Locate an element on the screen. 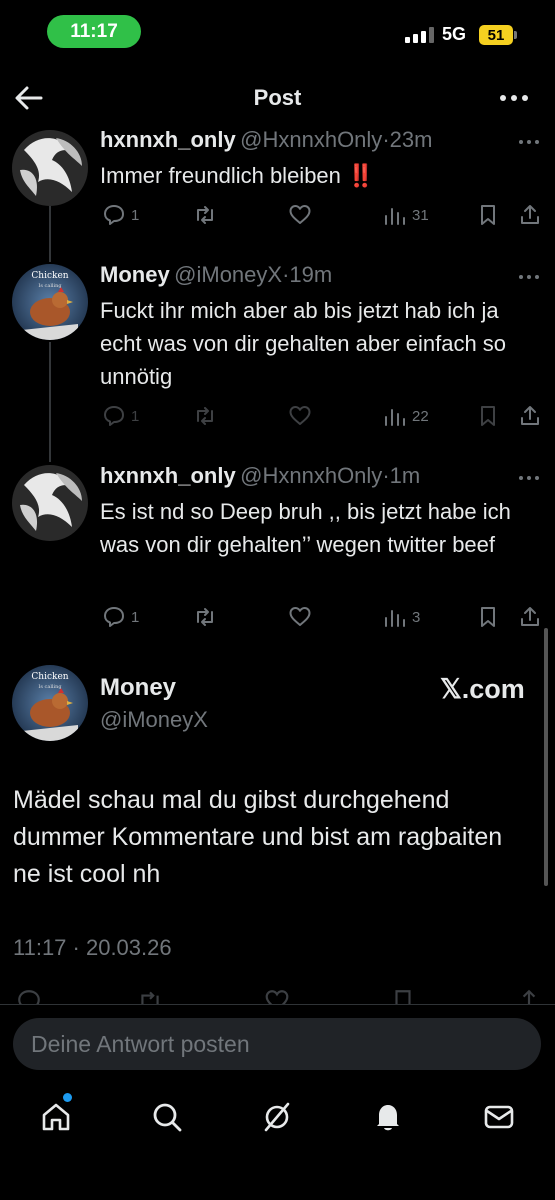  reply-input: Deine Antwort posten is located at coordinates (277, 1044).